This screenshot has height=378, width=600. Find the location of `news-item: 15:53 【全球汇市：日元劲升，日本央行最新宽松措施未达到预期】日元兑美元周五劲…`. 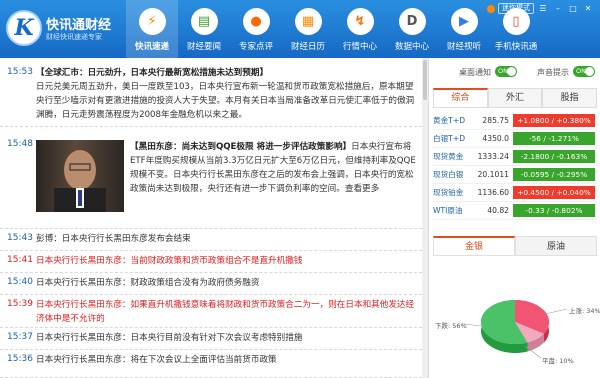

news-item: 15:53 【全球汇市：日元劲升，日本央行最新宽松措施未达到预期】日元兑美元周五劲… is located at coordinates (211, 95).